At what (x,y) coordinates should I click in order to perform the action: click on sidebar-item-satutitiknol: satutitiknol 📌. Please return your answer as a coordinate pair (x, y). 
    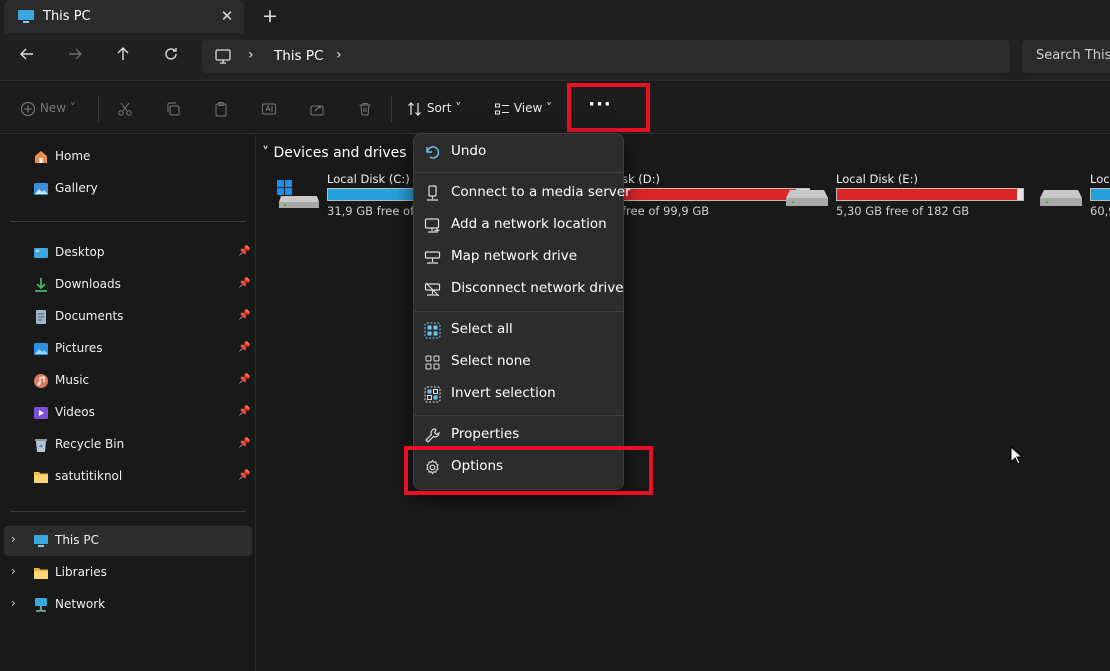
    Looking at the image, I should click on (126, 477).